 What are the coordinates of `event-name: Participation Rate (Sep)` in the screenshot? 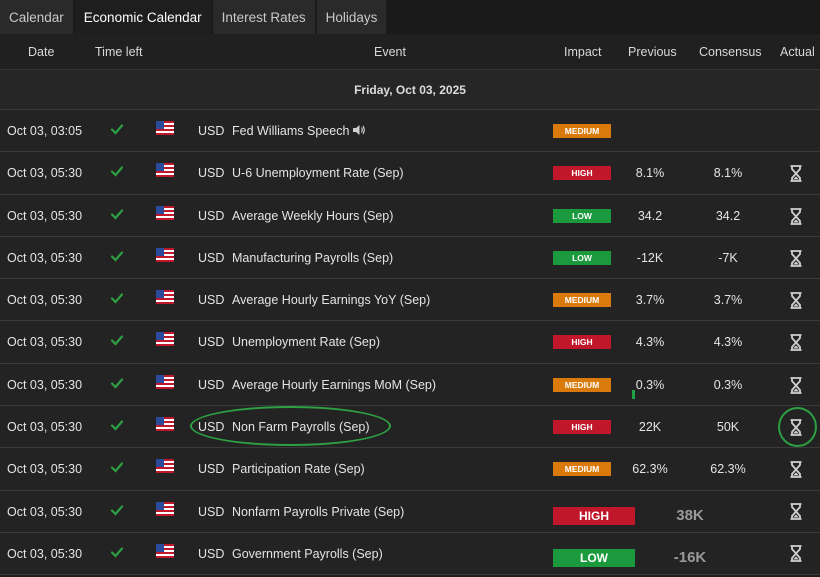 It's located at (298, 469).